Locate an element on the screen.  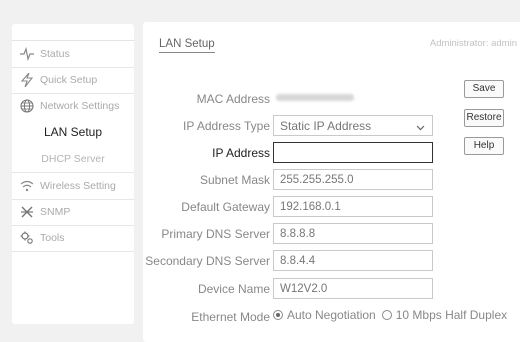
page-title: LAN Setup is located at coordinates (187, 45).